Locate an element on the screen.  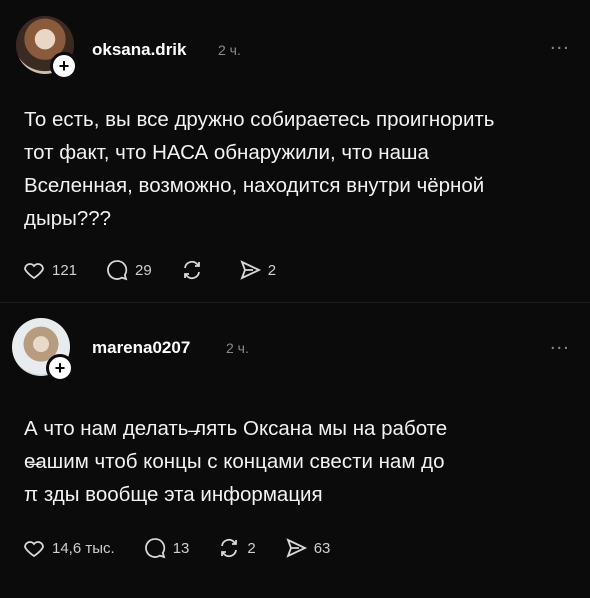
text-line: дыры??? is located at coordinates (68, 218).